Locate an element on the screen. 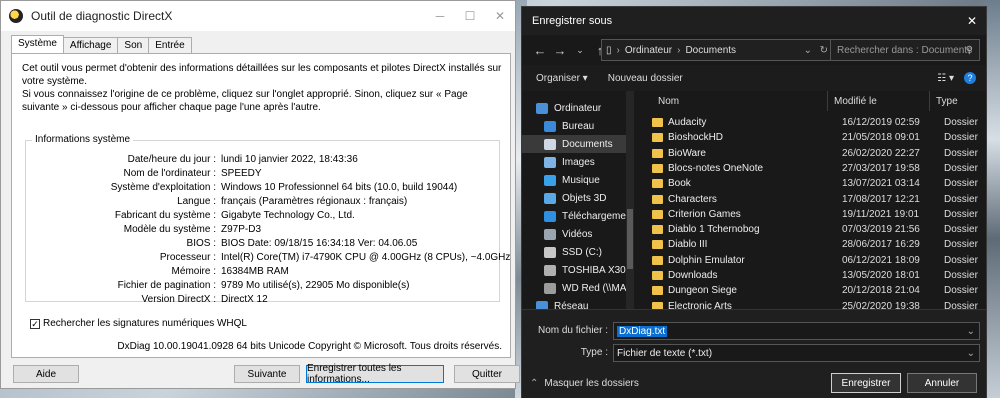  organize-menu: Organiser ▾ is located at coordinates (562, 78).